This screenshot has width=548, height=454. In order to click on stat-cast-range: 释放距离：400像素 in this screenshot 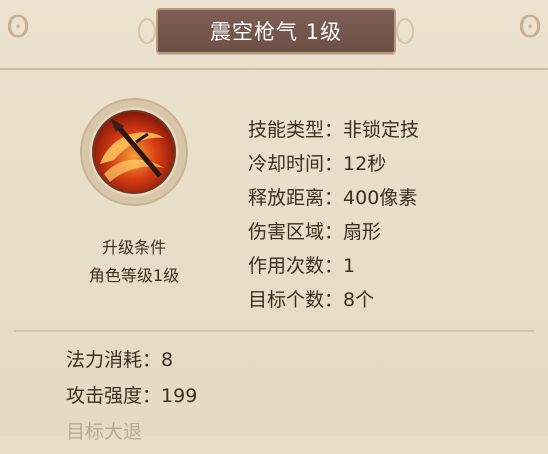, I will do `click(333, 201)`.